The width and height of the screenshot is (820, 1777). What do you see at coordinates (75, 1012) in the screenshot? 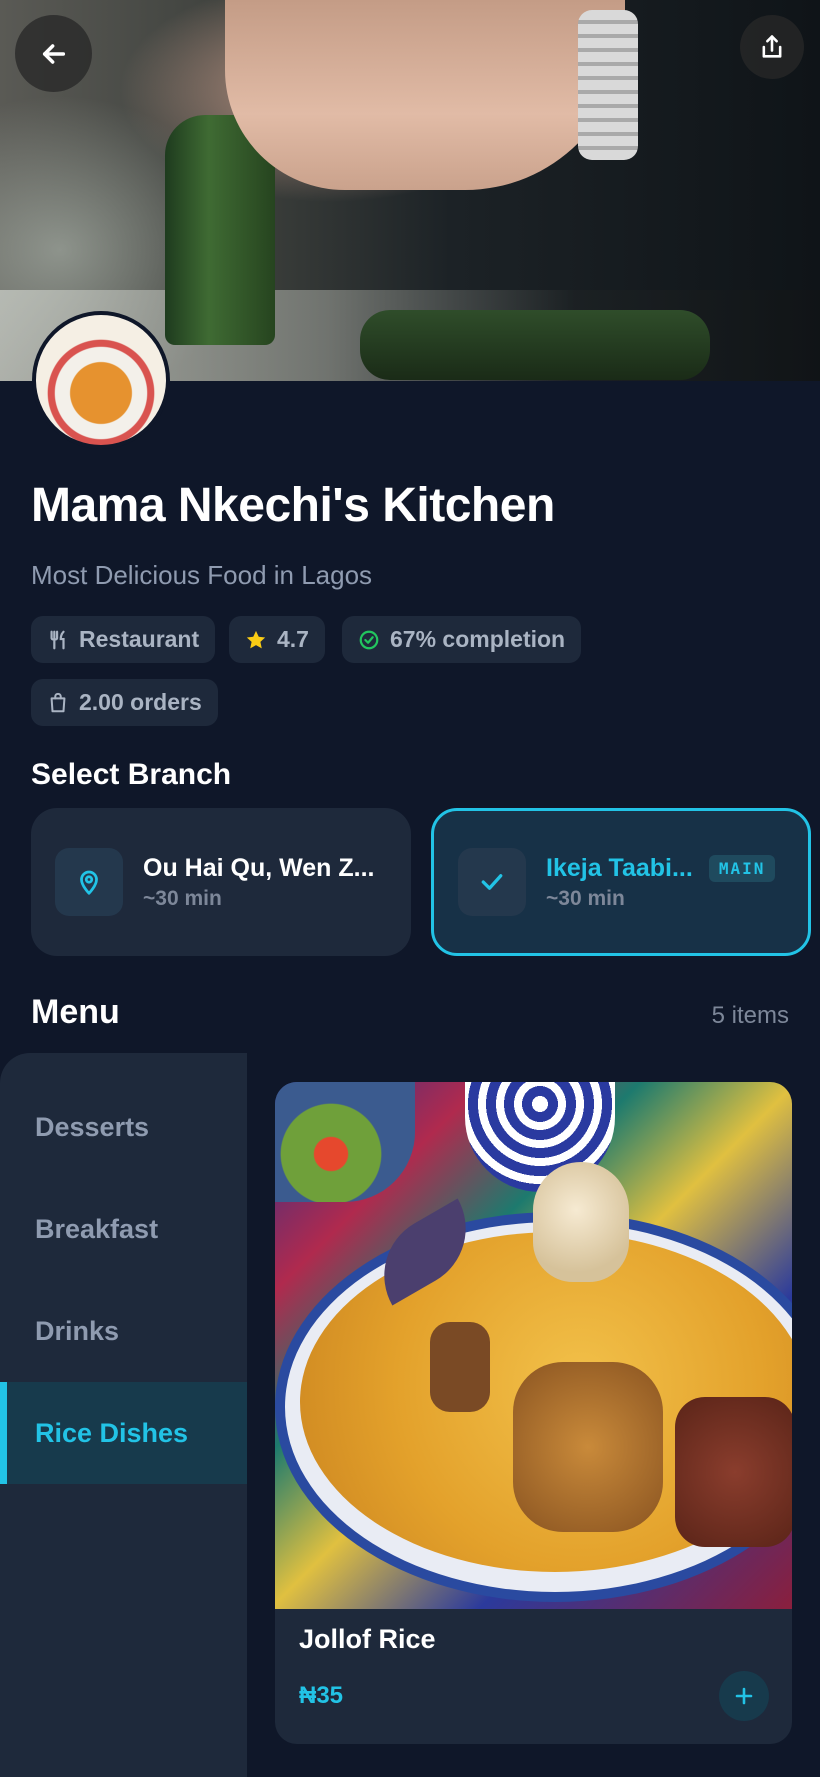
I see `menu-title: Menu` at bounding box center [75, 1012].